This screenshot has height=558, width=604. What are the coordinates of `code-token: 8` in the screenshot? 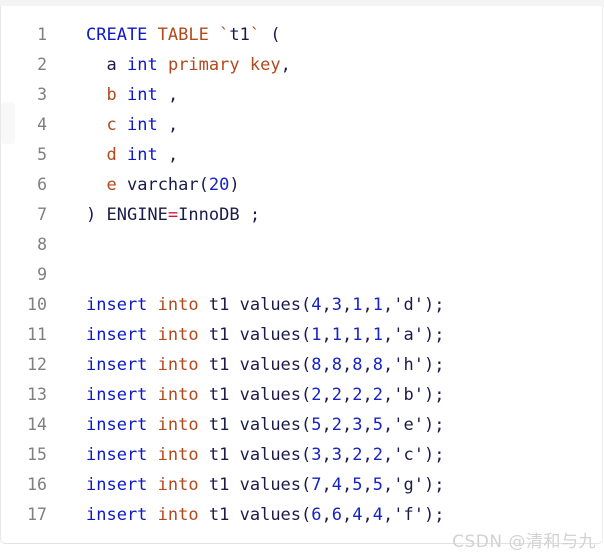 It's located at (316, 365).